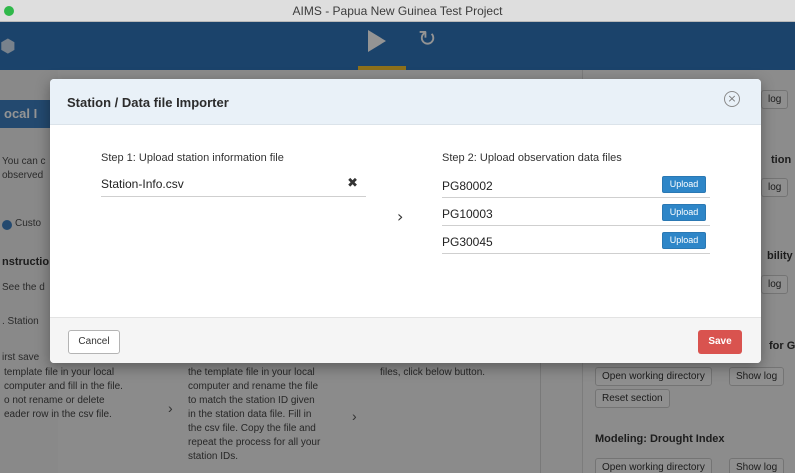 This screenshot has height=473, width=795. Describe the element at coordinates (142, 184) in the screenshot. I see `station-file-name: Station-Info.csv` at that location.